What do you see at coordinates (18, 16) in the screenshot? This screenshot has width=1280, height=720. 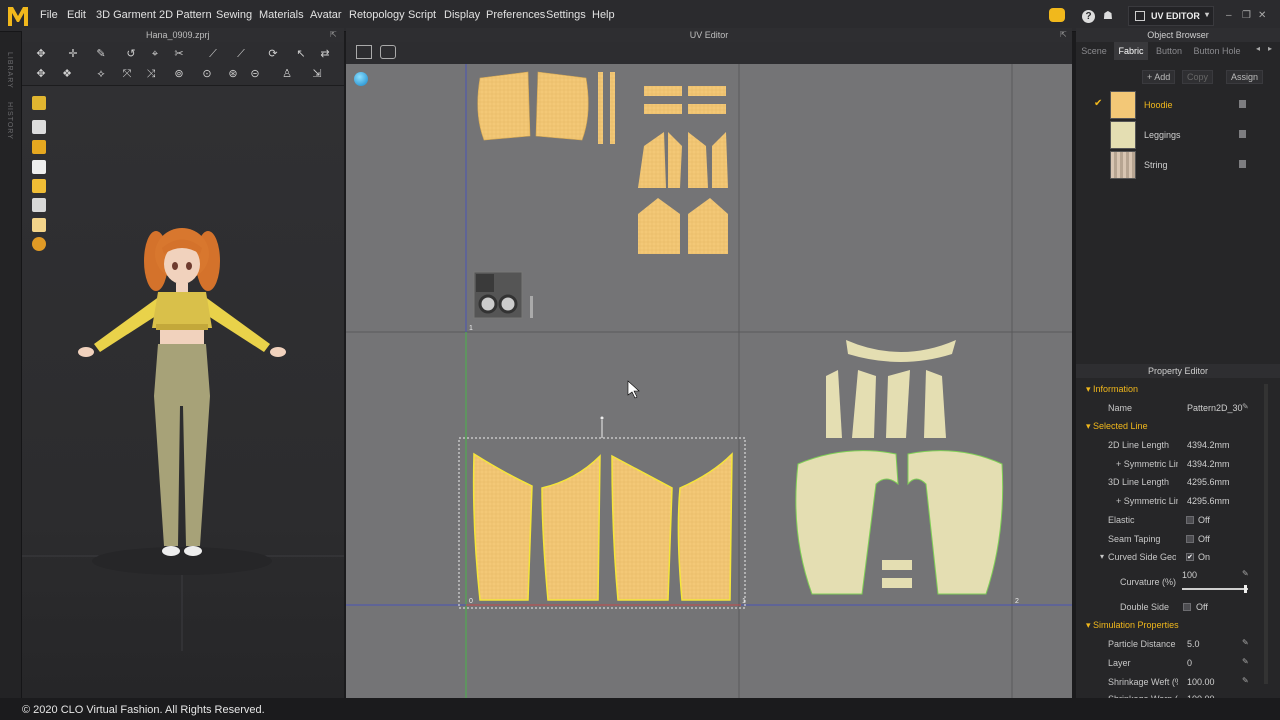 I see `app-logo-icon` at bounding box center [18, 16].